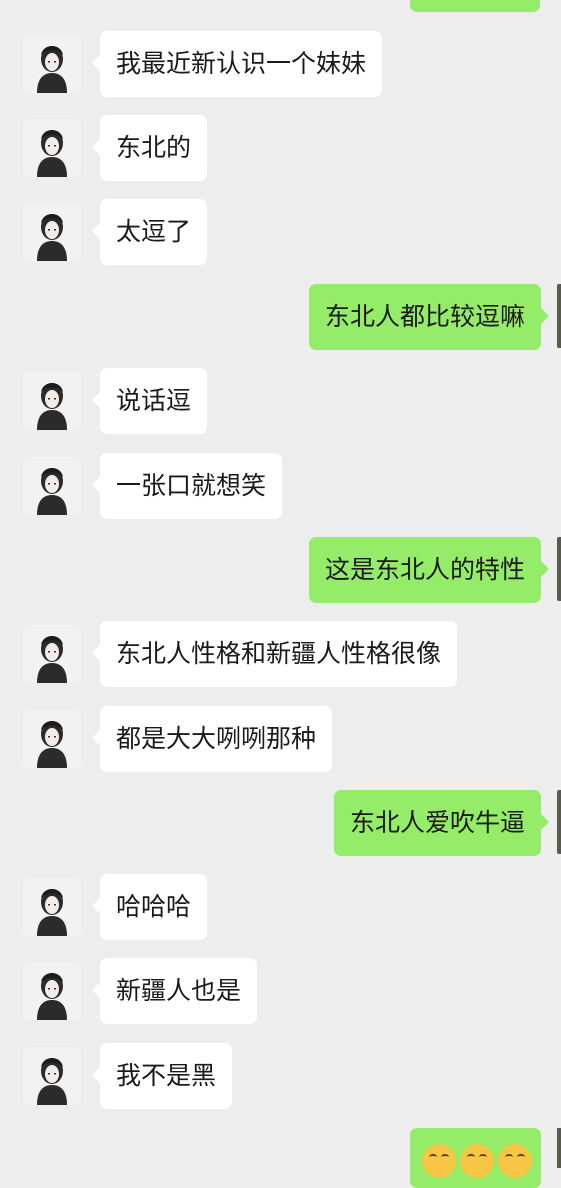 Image resolution: width=561 pixels, height=1188 pixels. I want to click on incoming-message: 太逗了, so click(280, 234).